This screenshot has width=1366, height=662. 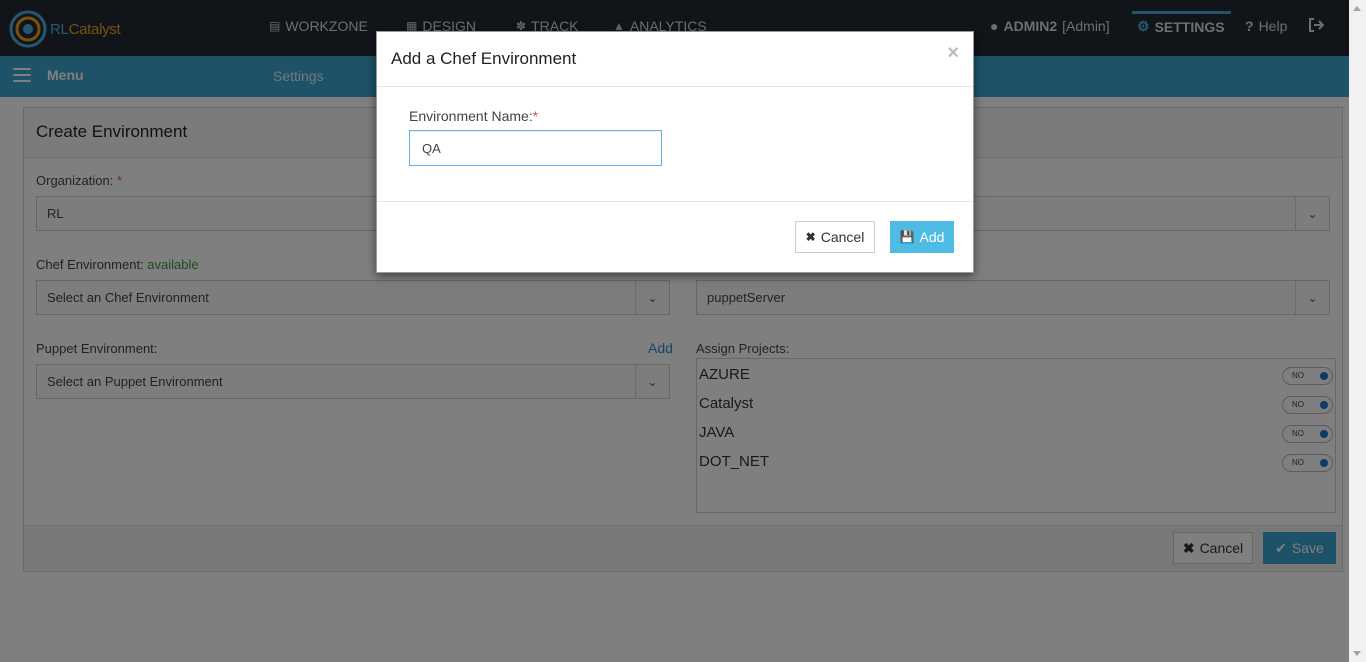 What do you see at coordinates (484, 58) in the screenshot?
I see `modal-title: Add a Chef Environment` at bounding box center [484, 58].